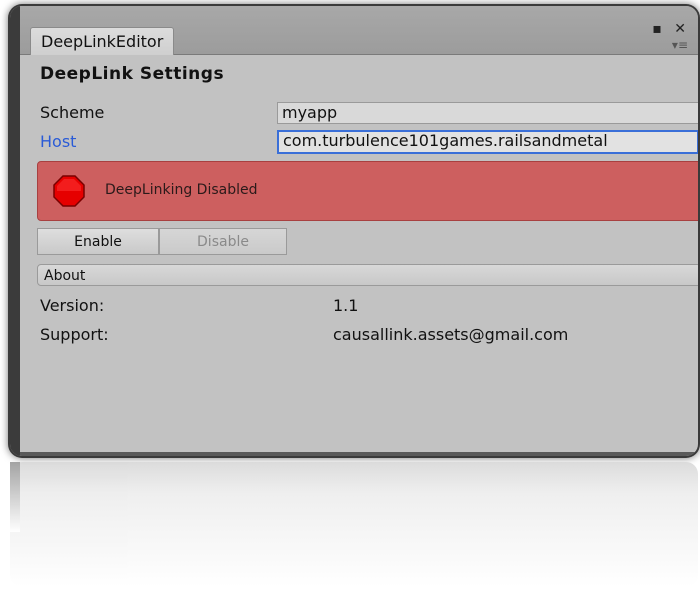 The width and height of the screenshot is (700, 591). I want to click on scheme-input: myapp, so click(487, 113).